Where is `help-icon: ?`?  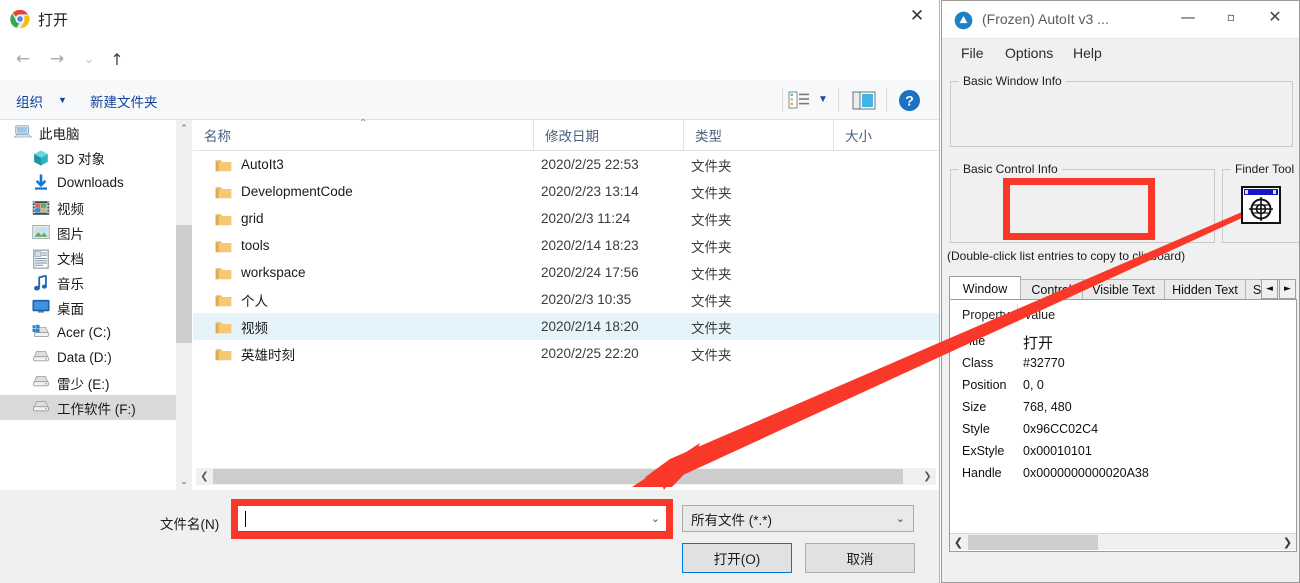
help-icon: ? is located at coordinates (909, 100).